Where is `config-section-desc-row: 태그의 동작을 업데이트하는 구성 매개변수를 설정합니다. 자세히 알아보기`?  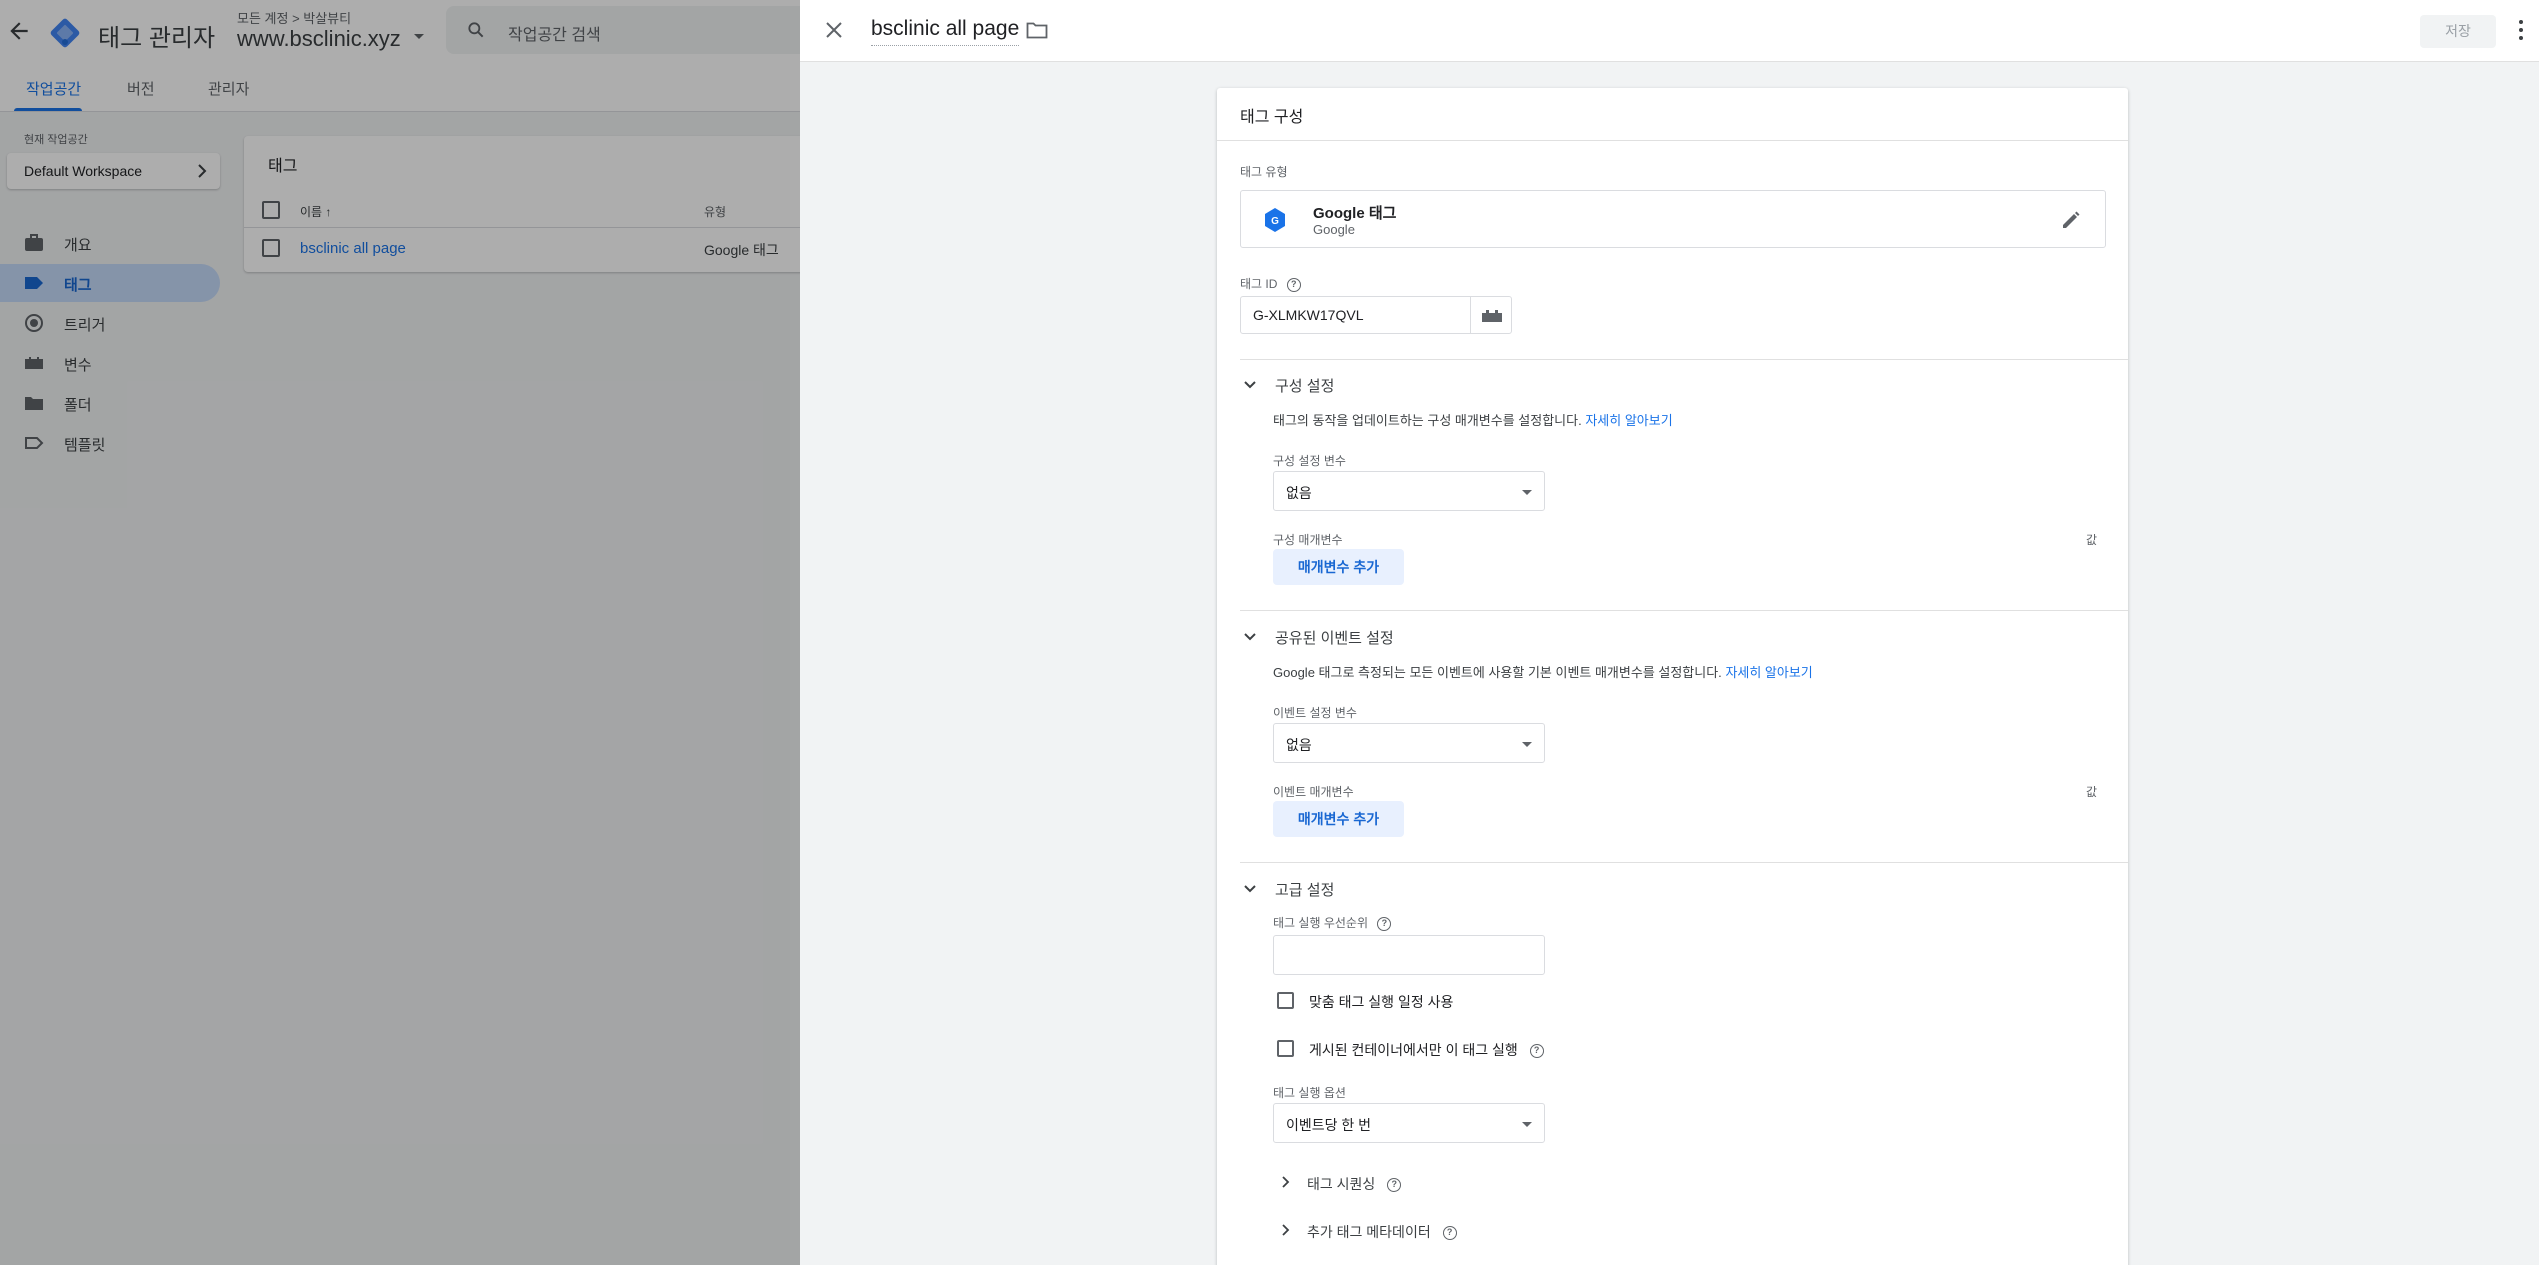 config-section-desc-row: 태그의 동작을 업데이트하는 구성 매개변수를 설정합니다. 자세히 알아보기 is located at coordinates (1473, 419).